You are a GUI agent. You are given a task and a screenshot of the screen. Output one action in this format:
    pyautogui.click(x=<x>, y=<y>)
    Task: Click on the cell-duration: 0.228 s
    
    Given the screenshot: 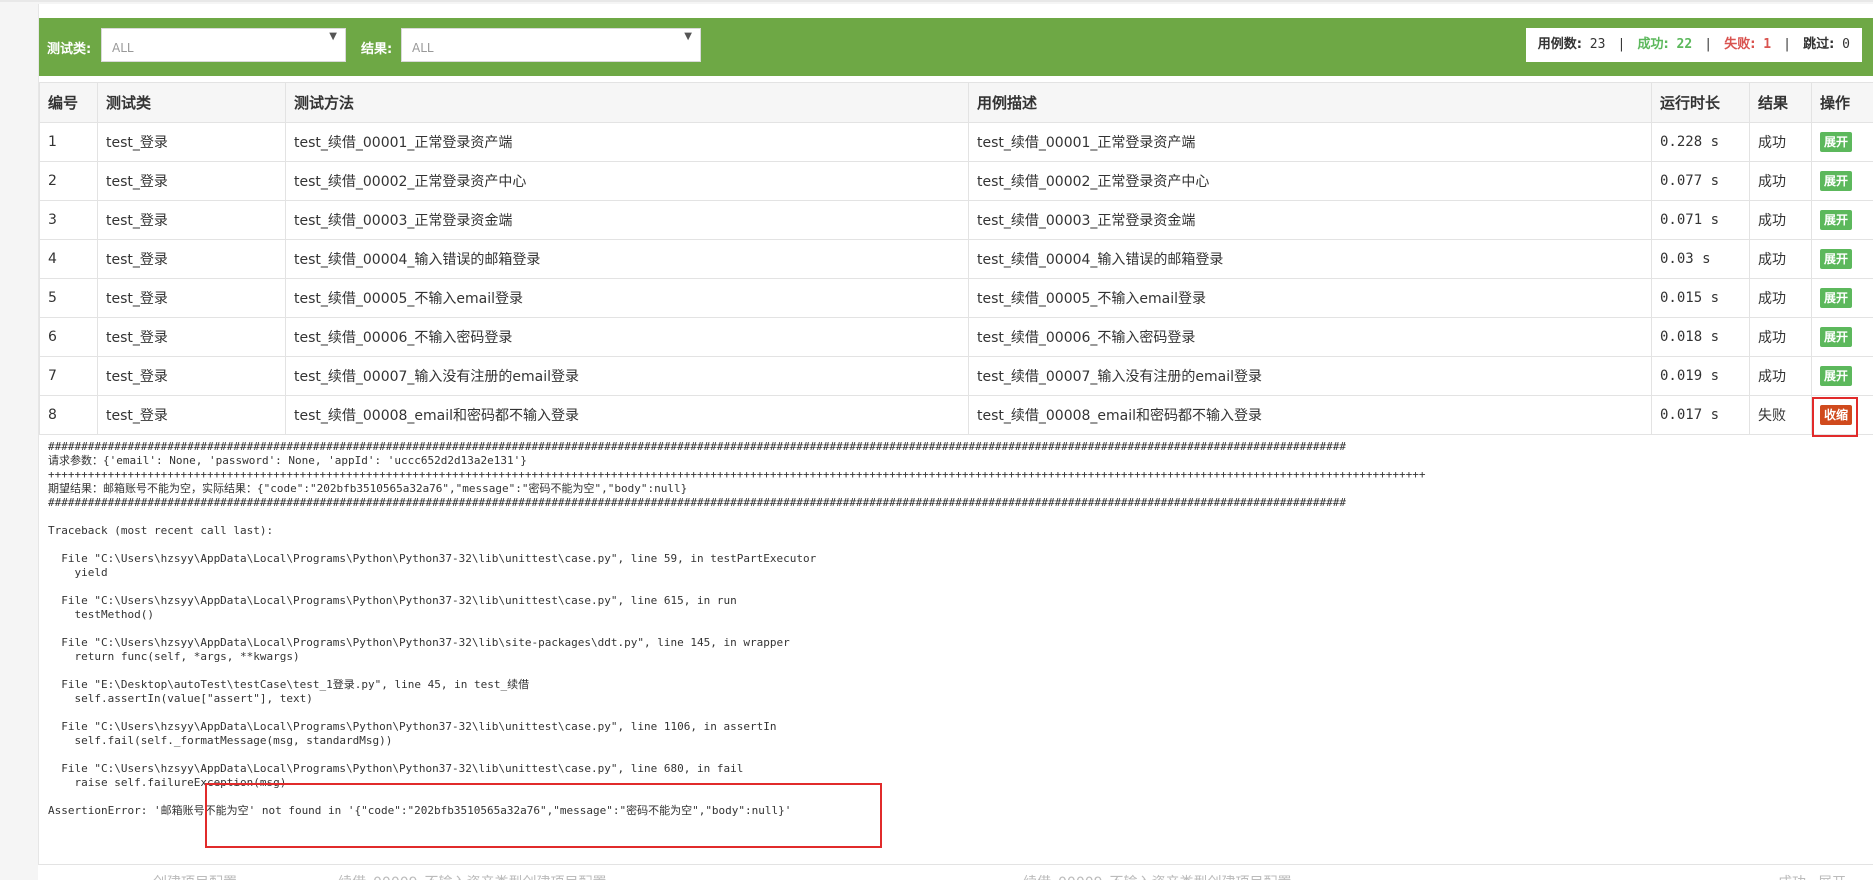 What is the action you would take?
    pyautogui.click(x=1701, y=142)
    